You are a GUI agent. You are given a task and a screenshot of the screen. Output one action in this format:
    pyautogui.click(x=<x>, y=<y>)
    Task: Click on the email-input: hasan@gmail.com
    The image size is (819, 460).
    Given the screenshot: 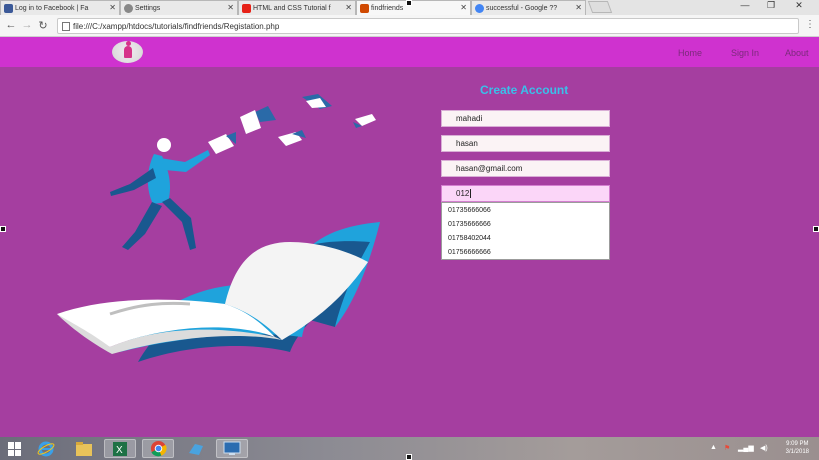 What is the action you would take?
    pyautogui.click(x=525, y=168)
    